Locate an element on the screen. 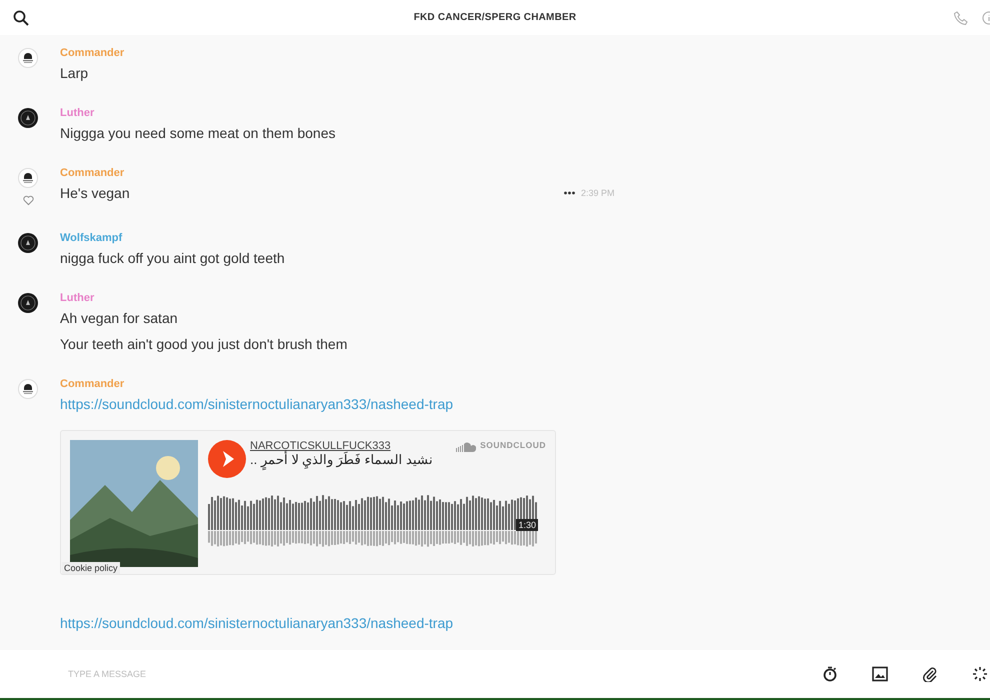 The height and width of the screenshot is (700, 990). search-icon is located at coordinates (21, 18).